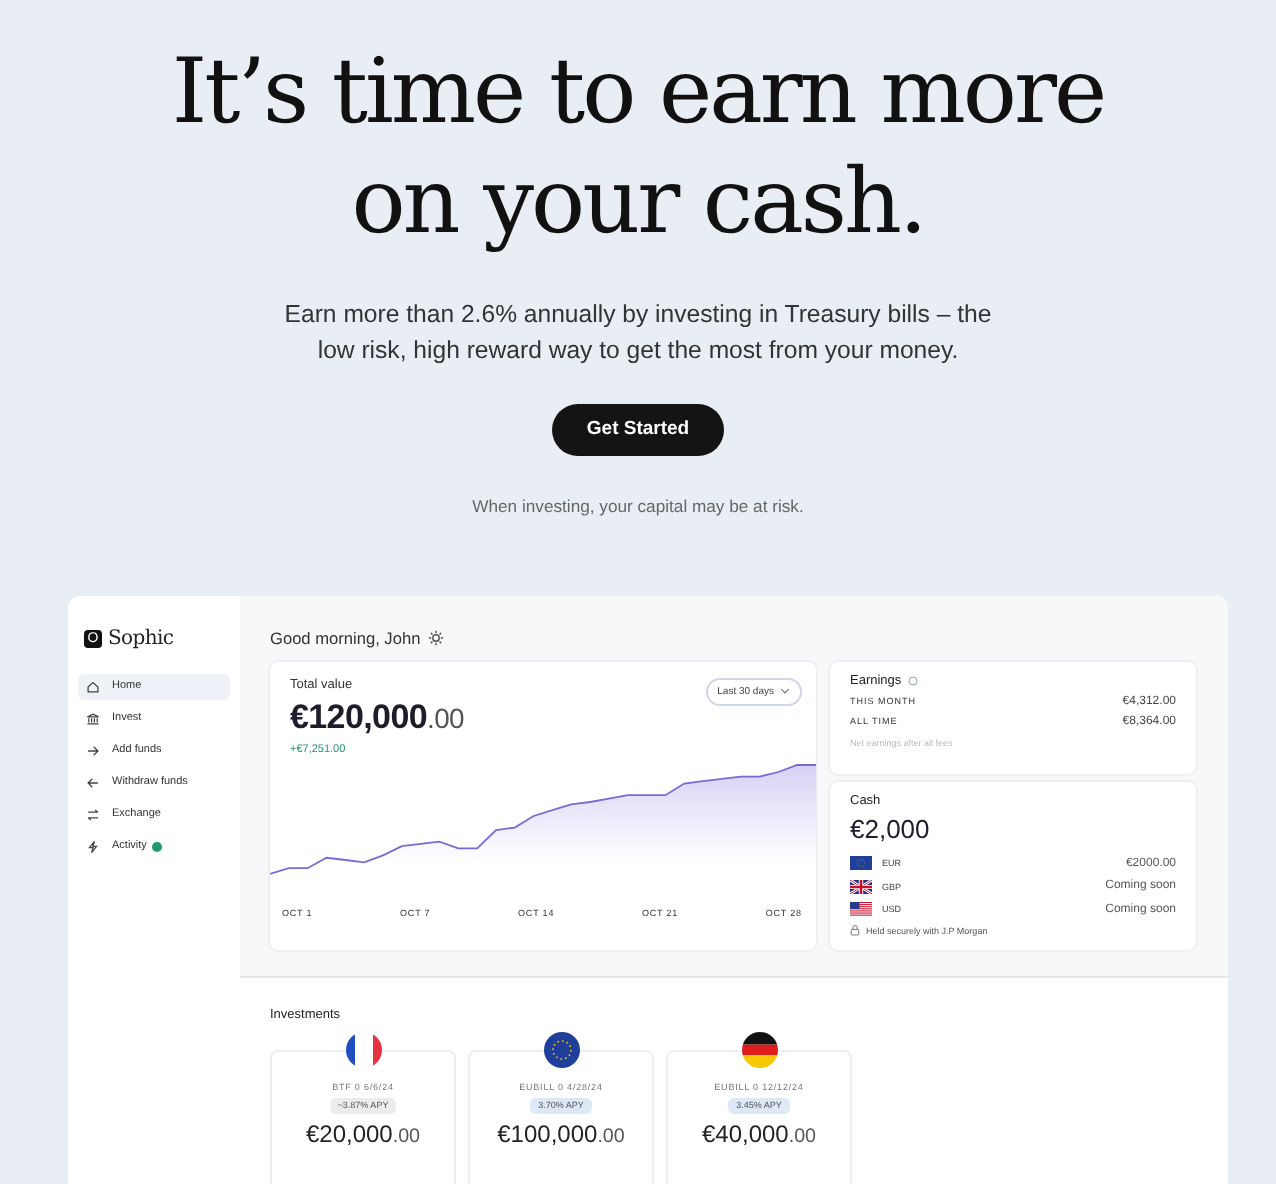 This screenshot has width=1276, height=1184. What do you see at coordinates (891, 828) in the screenshot?
I see `cash-amount: €2,000` at bounding box center [891, 828].